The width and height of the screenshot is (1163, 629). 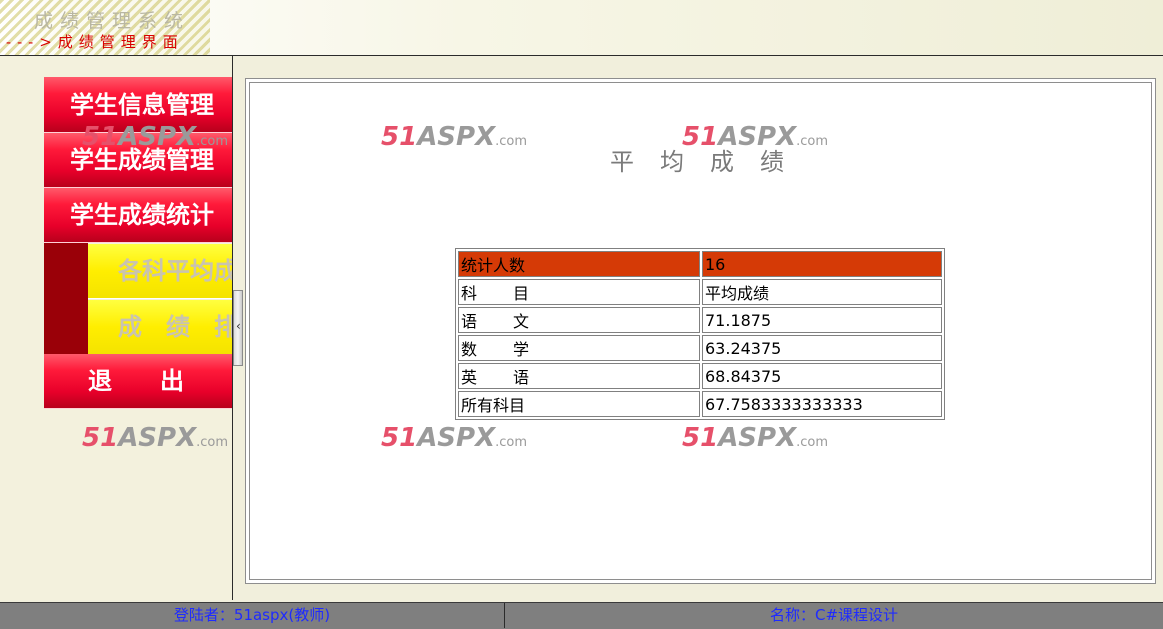 I want to click on average-cell: 67.7583333333333, so click(x=822, y=404).